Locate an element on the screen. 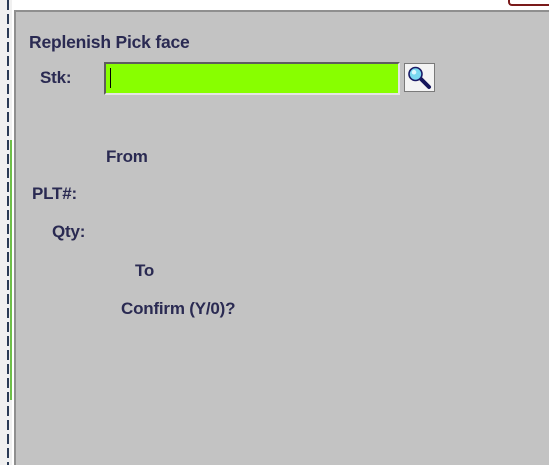 Image resolution: width=549 pixels, height=465 pixels. from-heading: From is located at coordinates (127, 156).